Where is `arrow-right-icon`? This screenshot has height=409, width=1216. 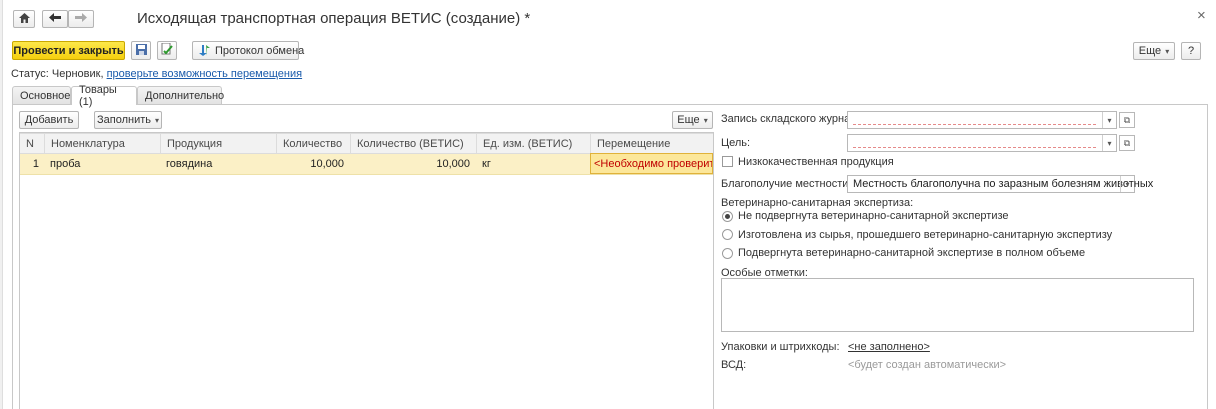
arrow-right-icon is located at coordinates (81, 19).